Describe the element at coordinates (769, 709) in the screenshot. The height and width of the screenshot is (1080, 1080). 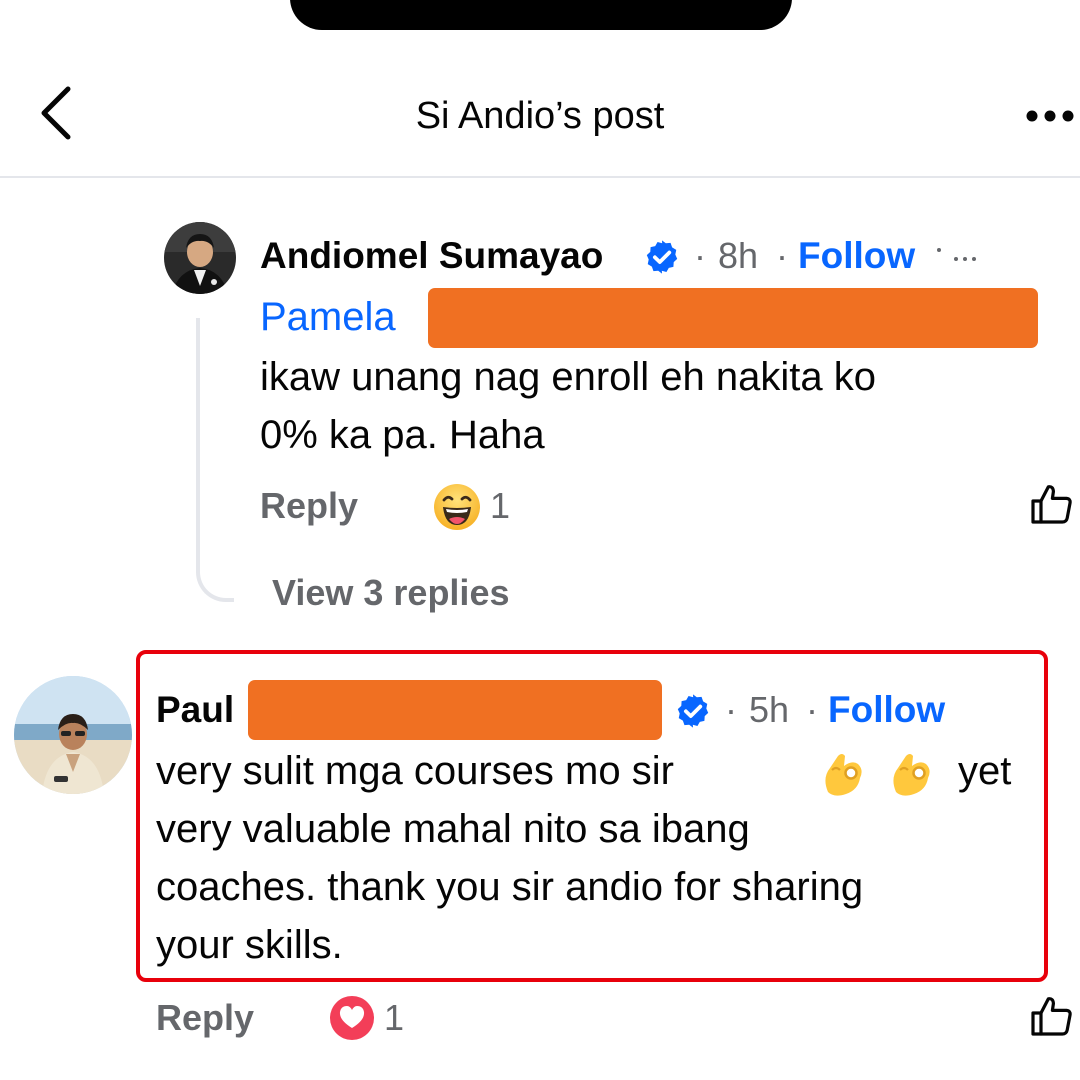
I see `comment-time: 5h` at that location.